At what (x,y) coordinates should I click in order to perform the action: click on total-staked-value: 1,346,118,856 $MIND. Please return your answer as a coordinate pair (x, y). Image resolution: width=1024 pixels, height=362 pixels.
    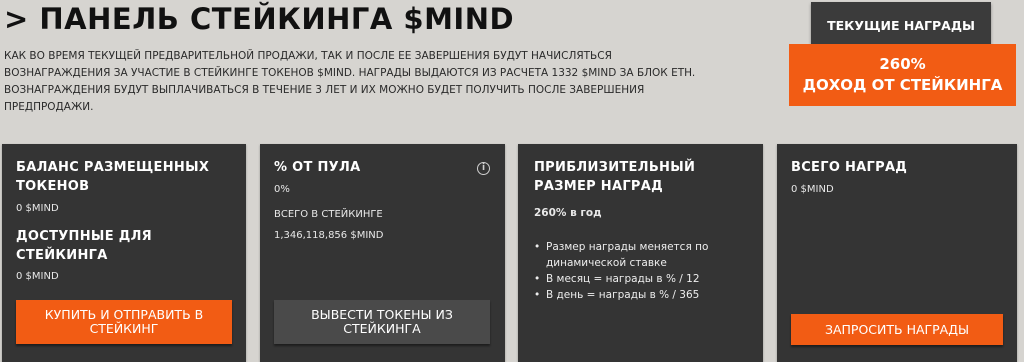
    Looking at the image, I should click on (329, 235).